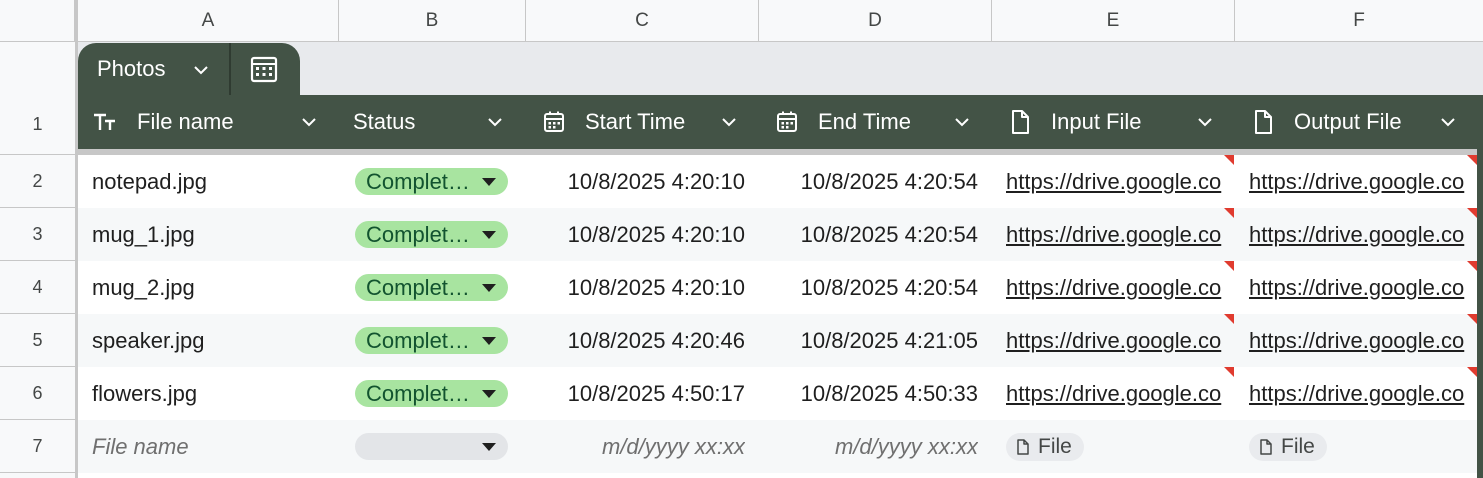  I want to click on row-header-2: 2, so click(37, 181).